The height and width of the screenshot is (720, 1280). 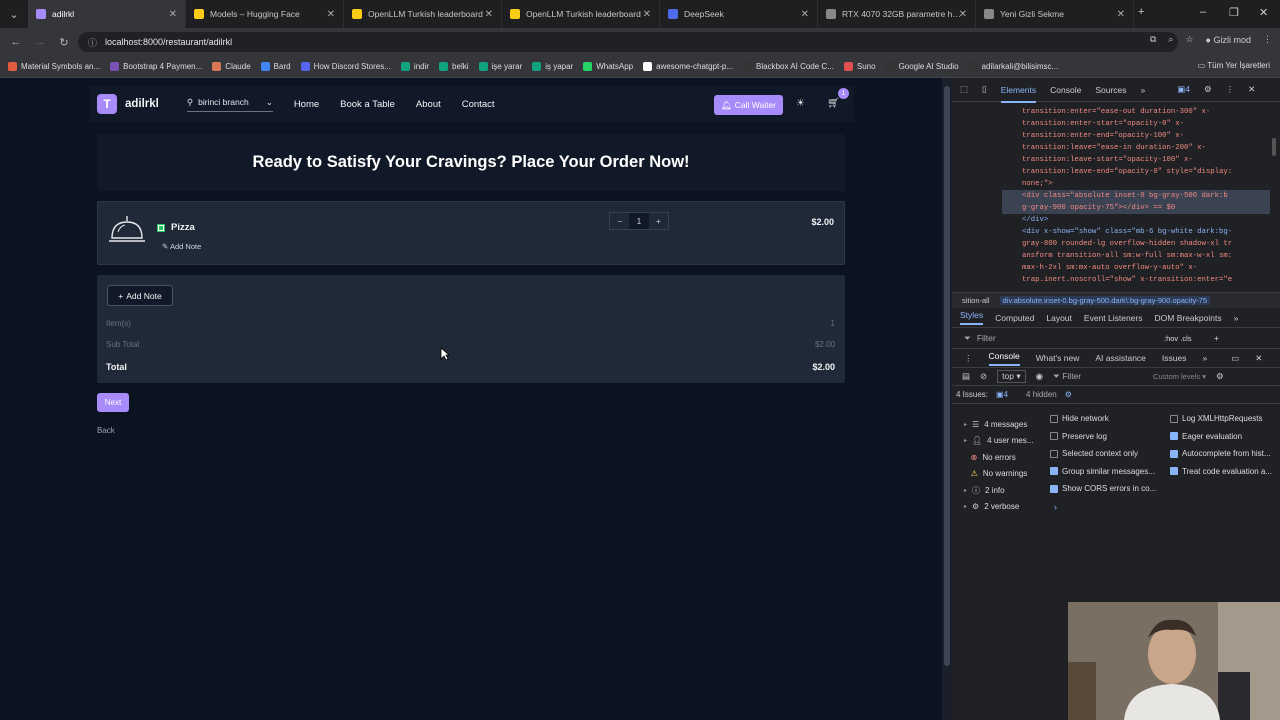 What do you see at coordinates (1230, 89) in the screenshot?
I see `devtools-menu-icon: ⋮` at bounding box center [1230, 89].